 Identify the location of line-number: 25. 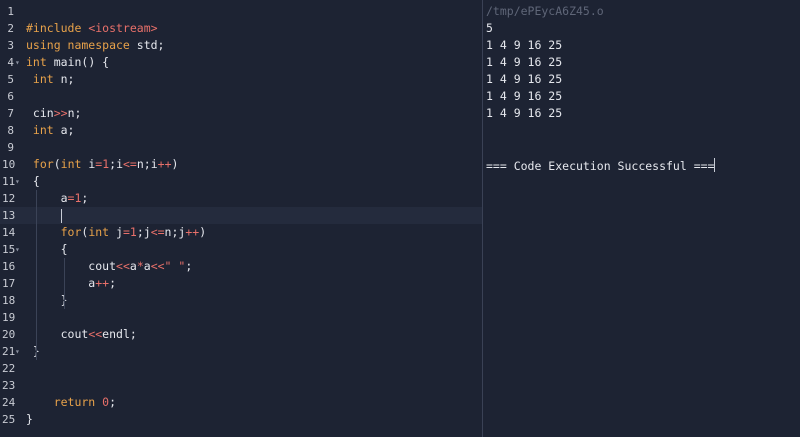
(9, 419).